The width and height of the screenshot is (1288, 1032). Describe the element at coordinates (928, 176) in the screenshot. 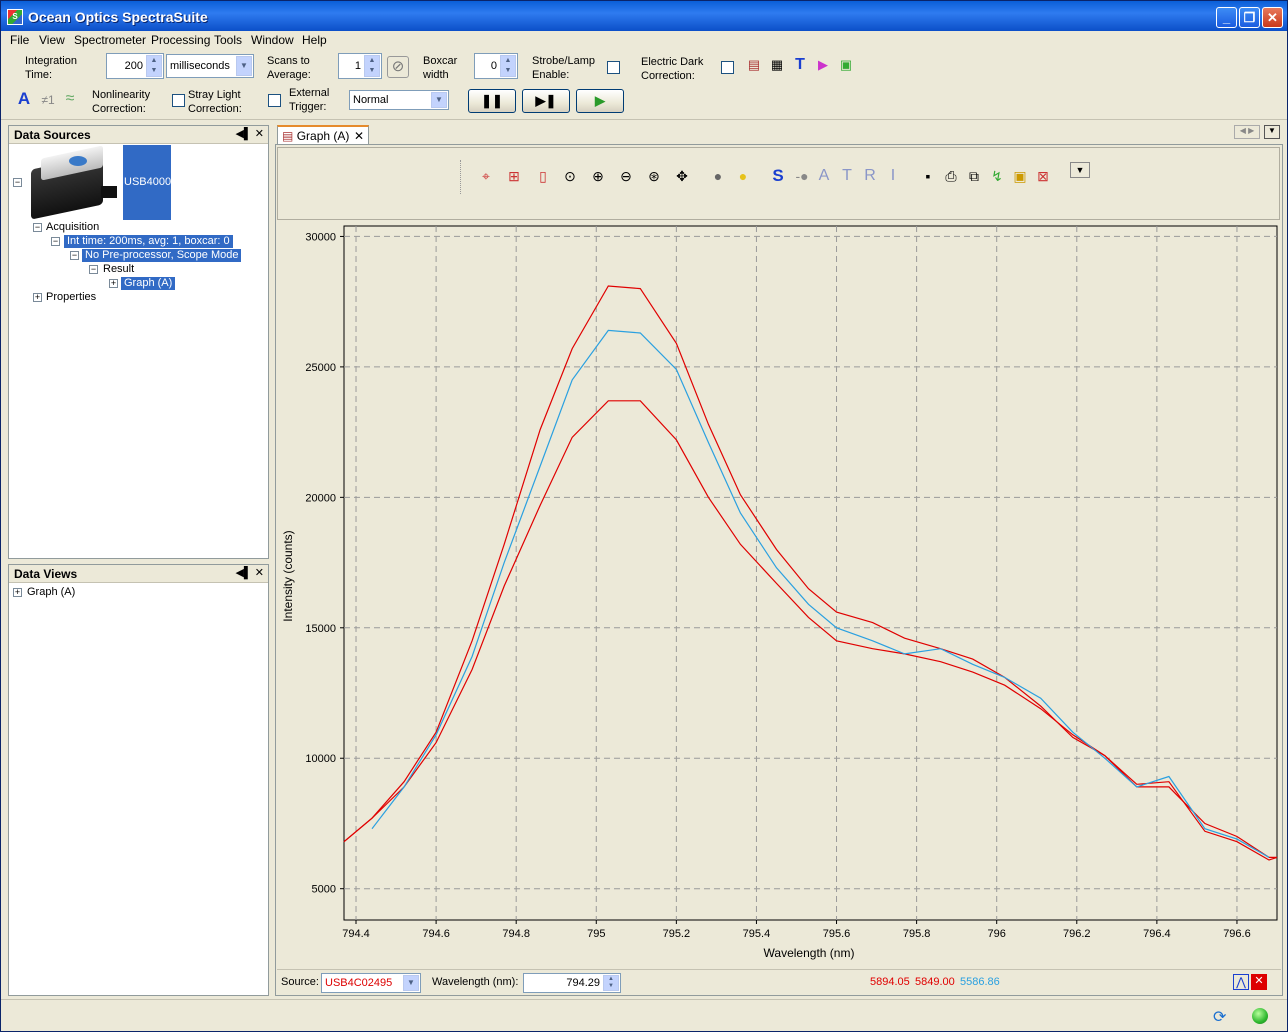

I see `save-icon: ▪` at that location.